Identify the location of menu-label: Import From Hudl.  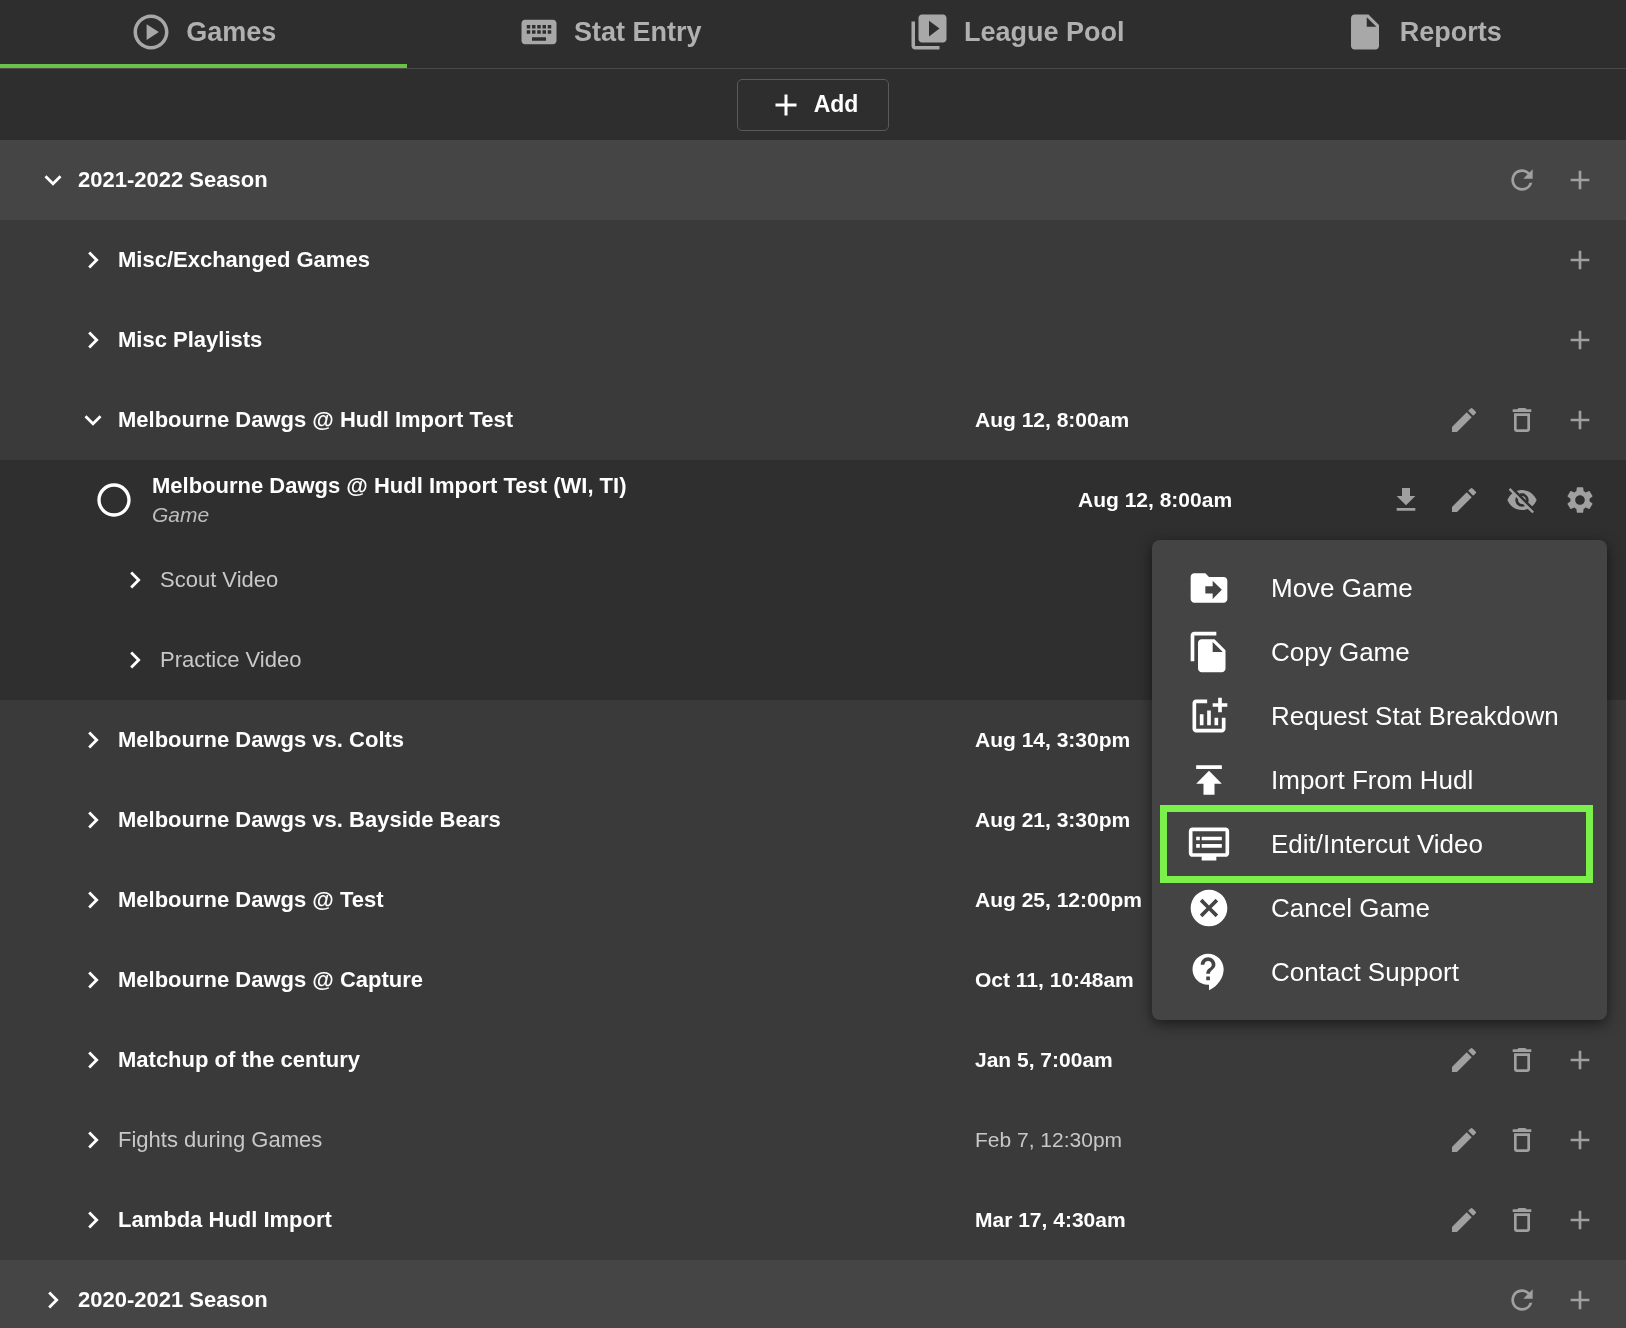
(1372, 780).